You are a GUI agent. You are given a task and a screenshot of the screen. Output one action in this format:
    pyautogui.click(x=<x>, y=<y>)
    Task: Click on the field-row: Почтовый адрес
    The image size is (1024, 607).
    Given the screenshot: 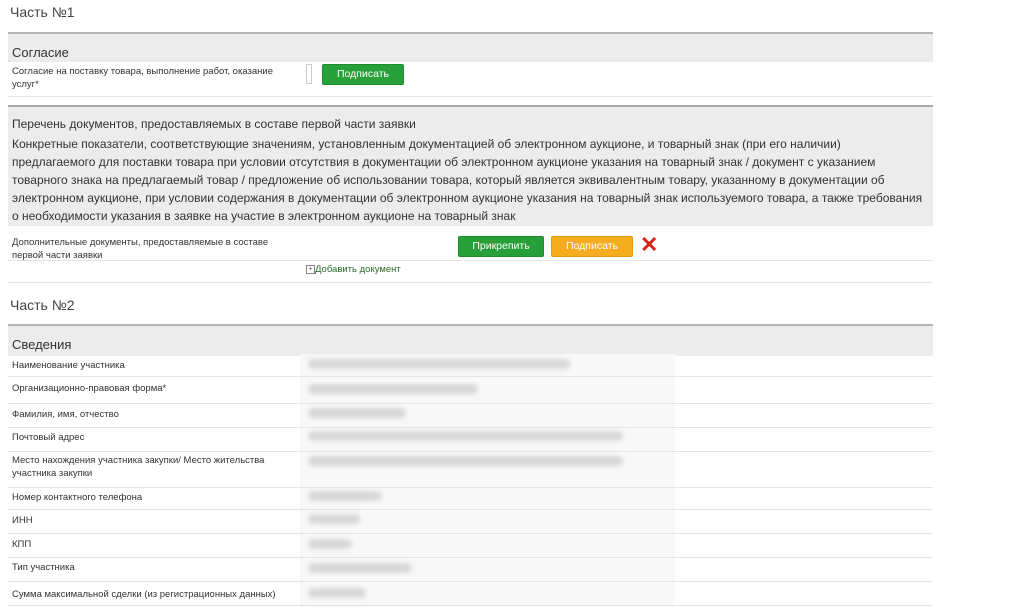 What is the action you would take?
    pyautogui.click(x=470, y=439)
    